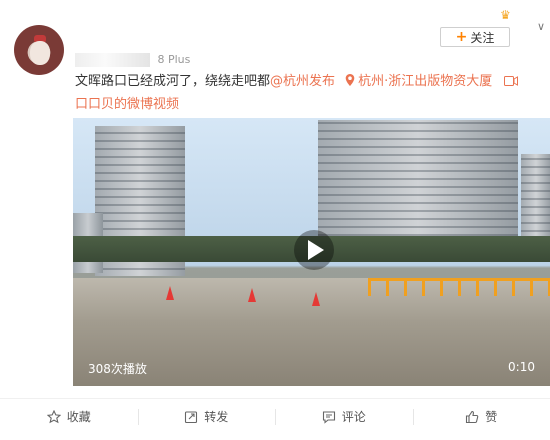 The height and width of the screenshot is (440, 550). What do you see at coordinates (117, 369) in the screenshot?
I see `play-count: 308次播放` at bounding box center [117, 369].